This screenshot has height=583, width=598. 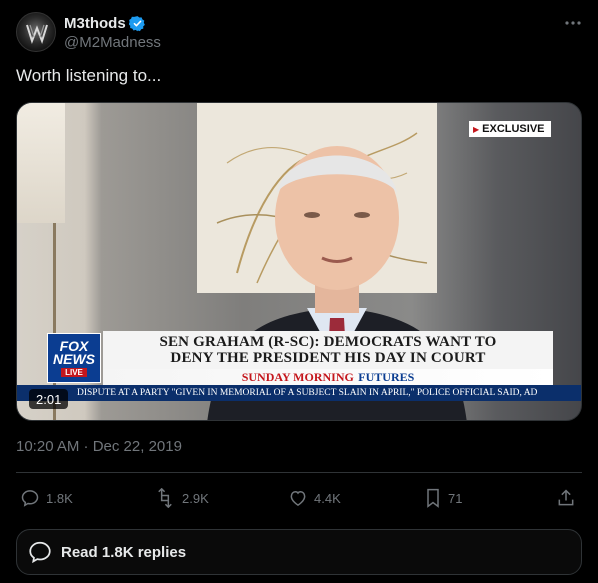 I want to click on bookmark-count: 71, so click(x=455, y=498).